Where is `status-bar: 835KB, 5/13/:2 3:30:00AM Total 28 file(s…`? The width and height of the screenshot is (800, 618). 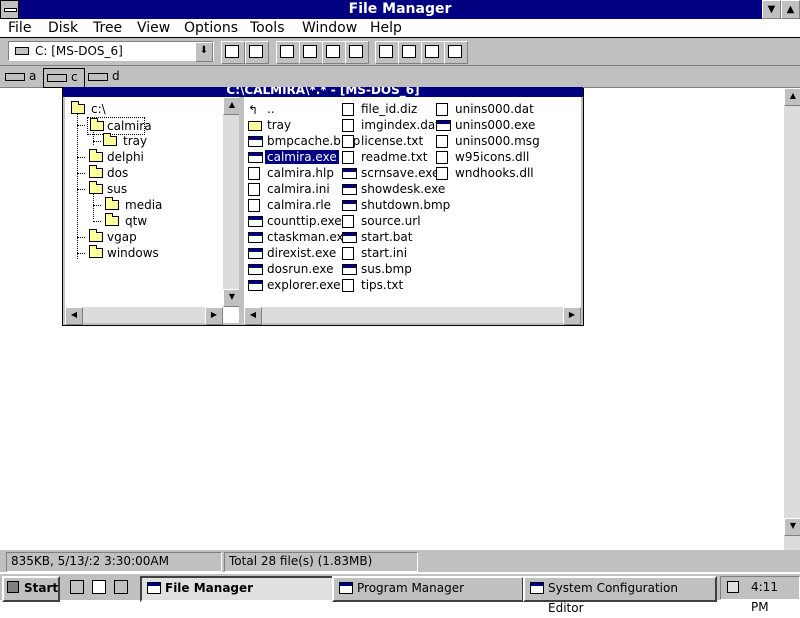 status-bar: 835KB, 5/13/:2 3:30:00AM Total 28 file(s… is located at coordinates (400, 561).